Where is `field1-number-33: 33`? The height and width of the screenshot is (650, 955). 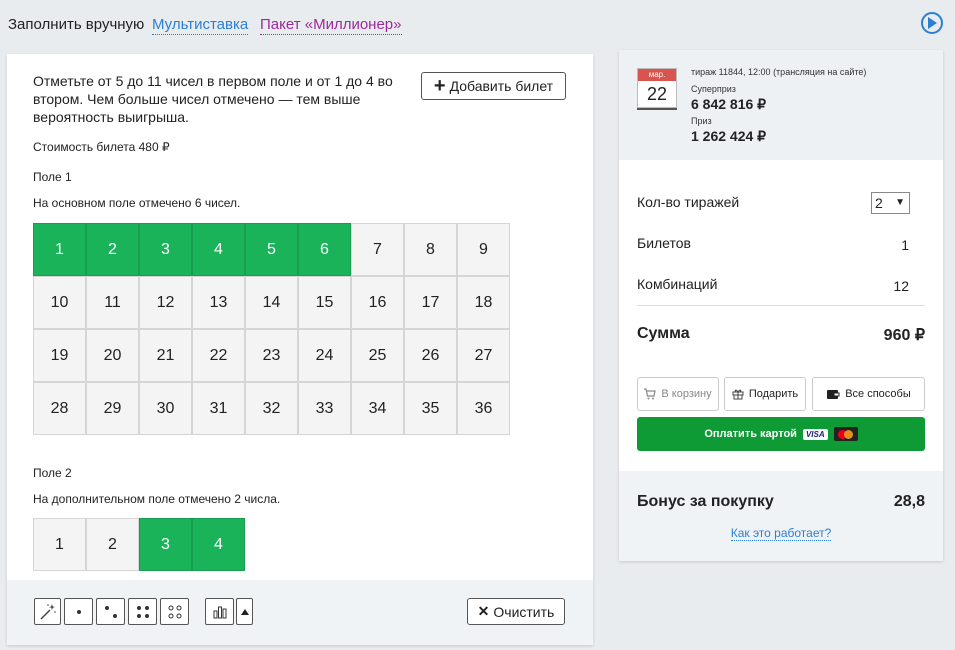 field1-number-33: 33 is located at coordinates (324, 408).